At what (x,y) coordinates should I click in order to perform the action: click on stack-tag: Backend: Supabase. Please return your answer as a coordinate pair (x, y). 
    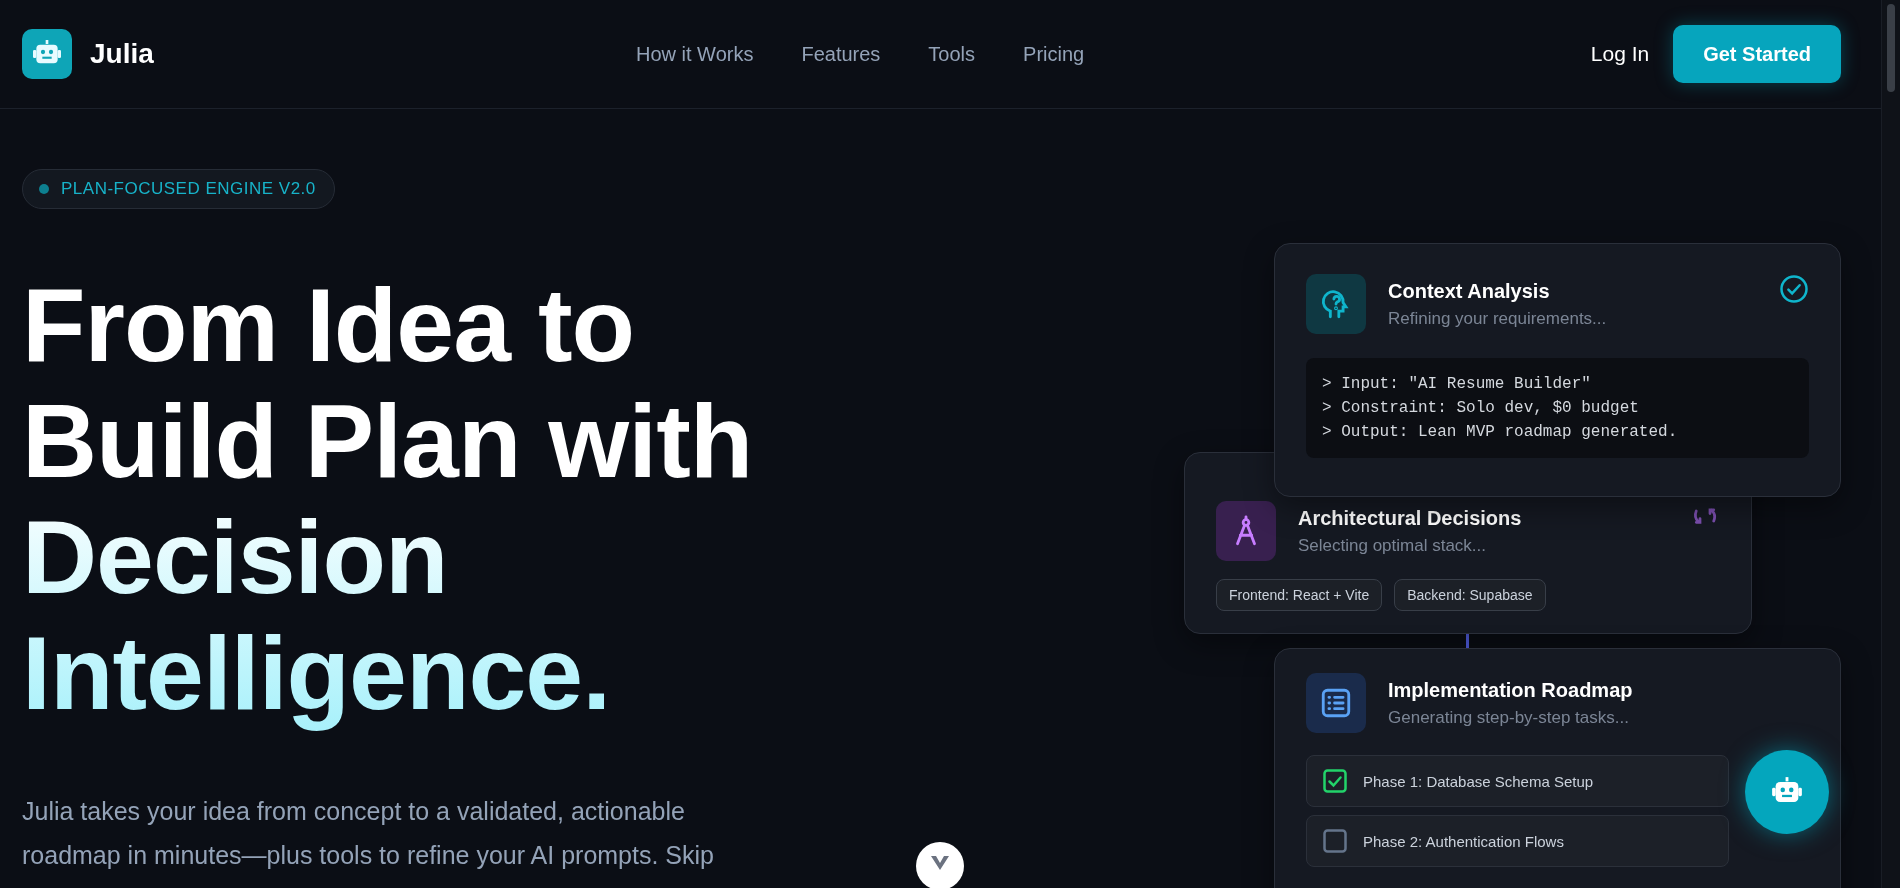
    Looking at the image, I should click on (1470, 595).